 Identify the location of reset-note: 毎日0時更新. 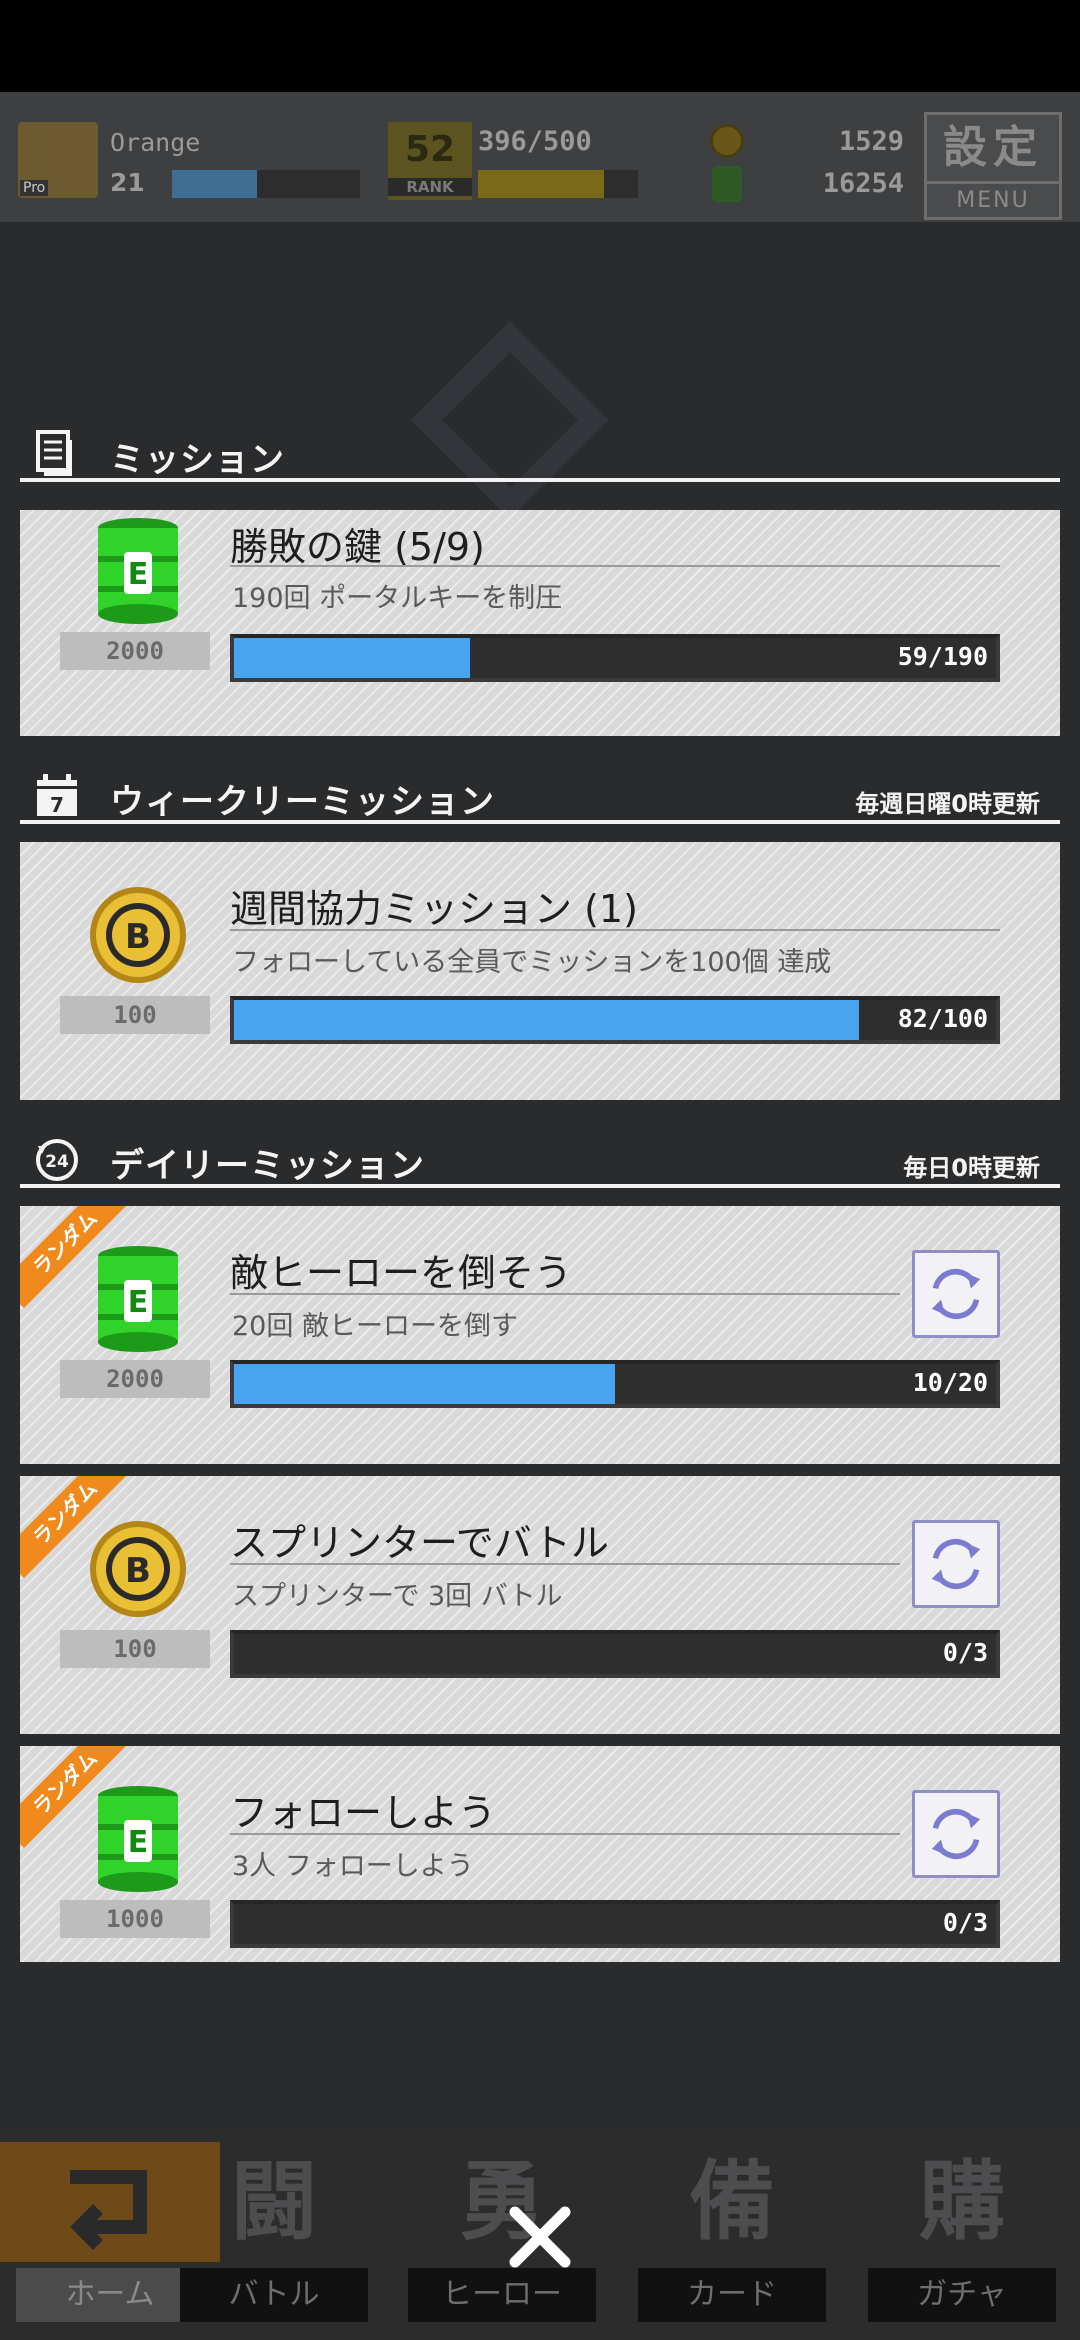
(971, 1168).